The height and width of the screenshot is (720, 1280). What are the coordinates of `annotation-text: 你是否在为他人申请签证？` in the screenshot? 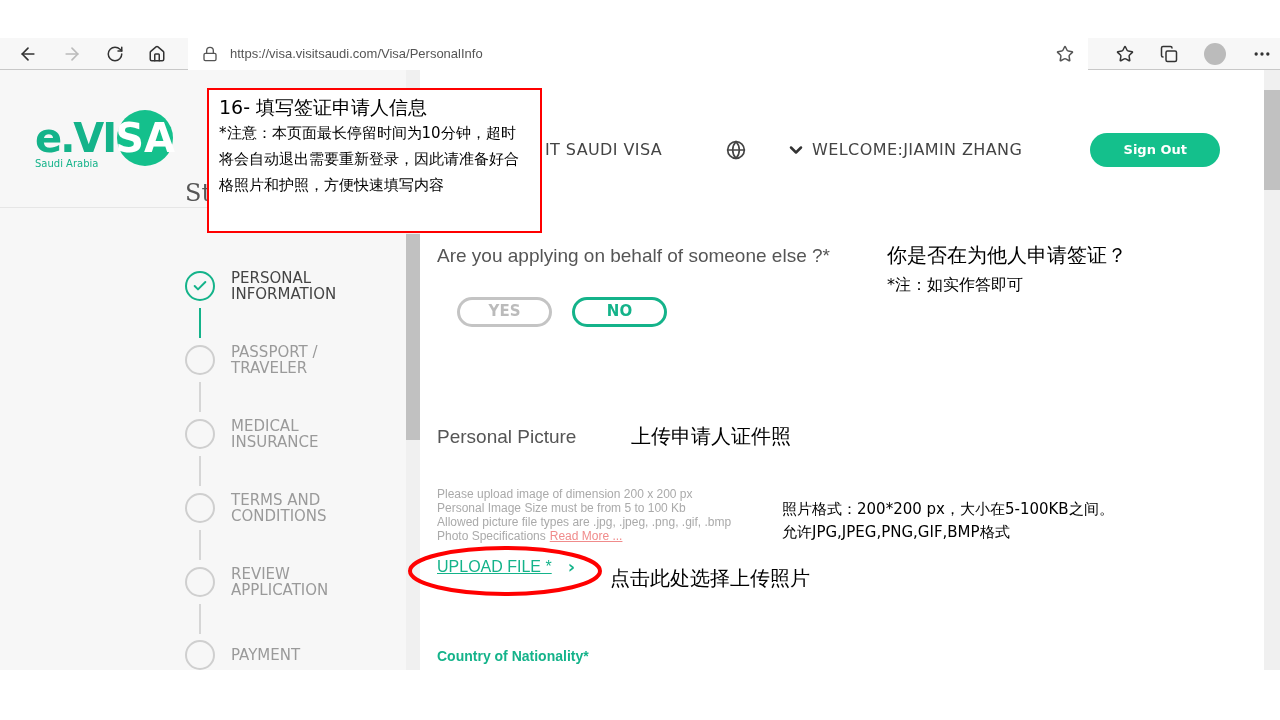 It's located at (1007, 255).